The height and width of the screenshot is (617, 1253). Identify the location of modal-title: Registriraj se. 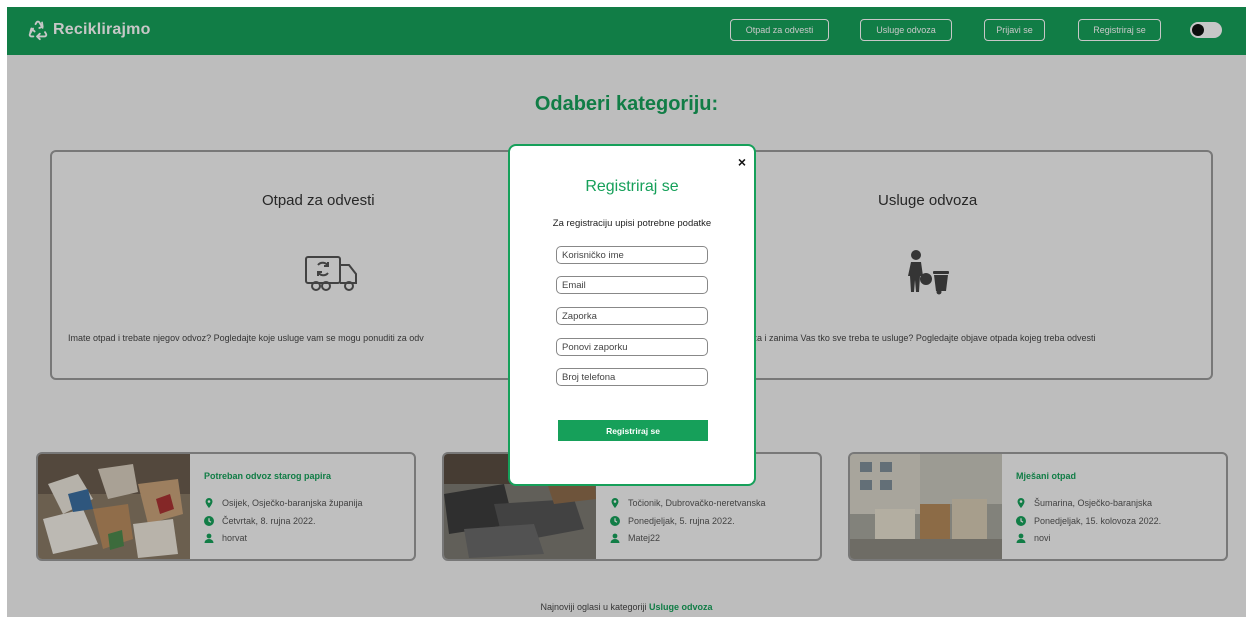
(632, 186).